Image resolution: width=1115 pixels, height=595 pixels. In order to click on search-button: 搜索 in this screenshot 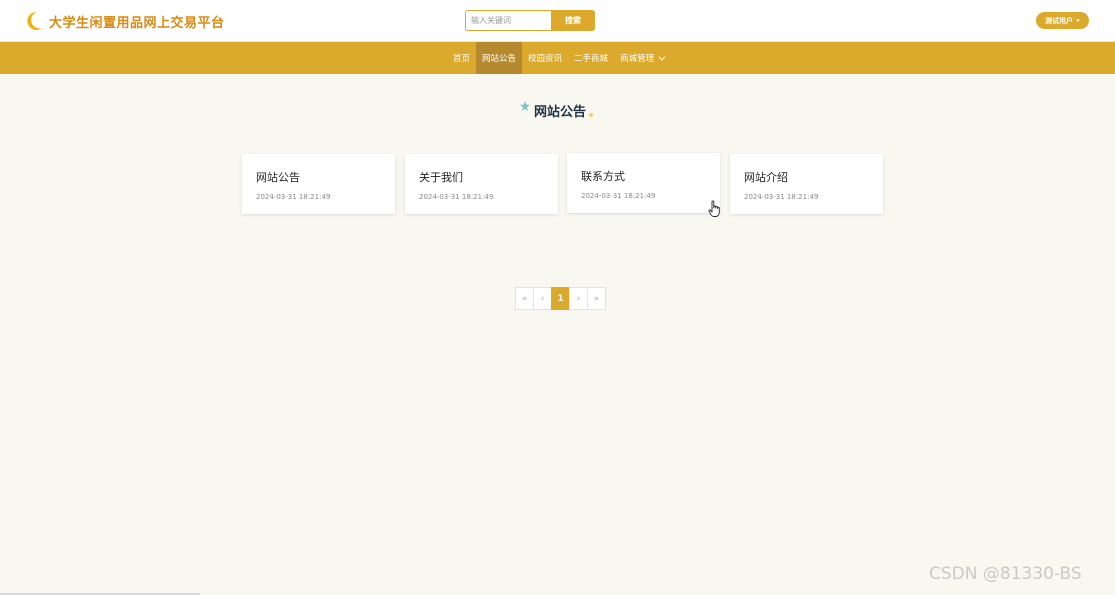, I will do `click(573, 20)`.